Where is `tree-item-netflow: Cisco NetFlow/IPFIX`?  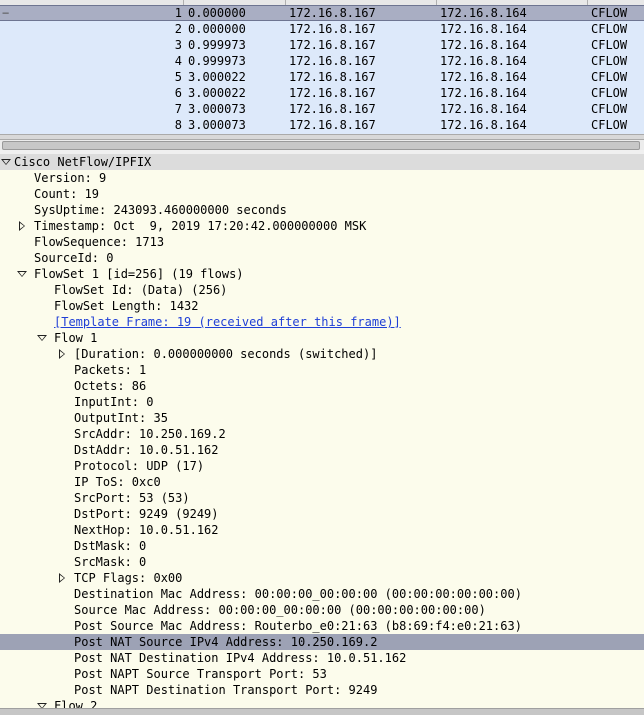 tree-item-netflow: Cisco NetFlow/IPFIX is located at coordinates (322, 162).